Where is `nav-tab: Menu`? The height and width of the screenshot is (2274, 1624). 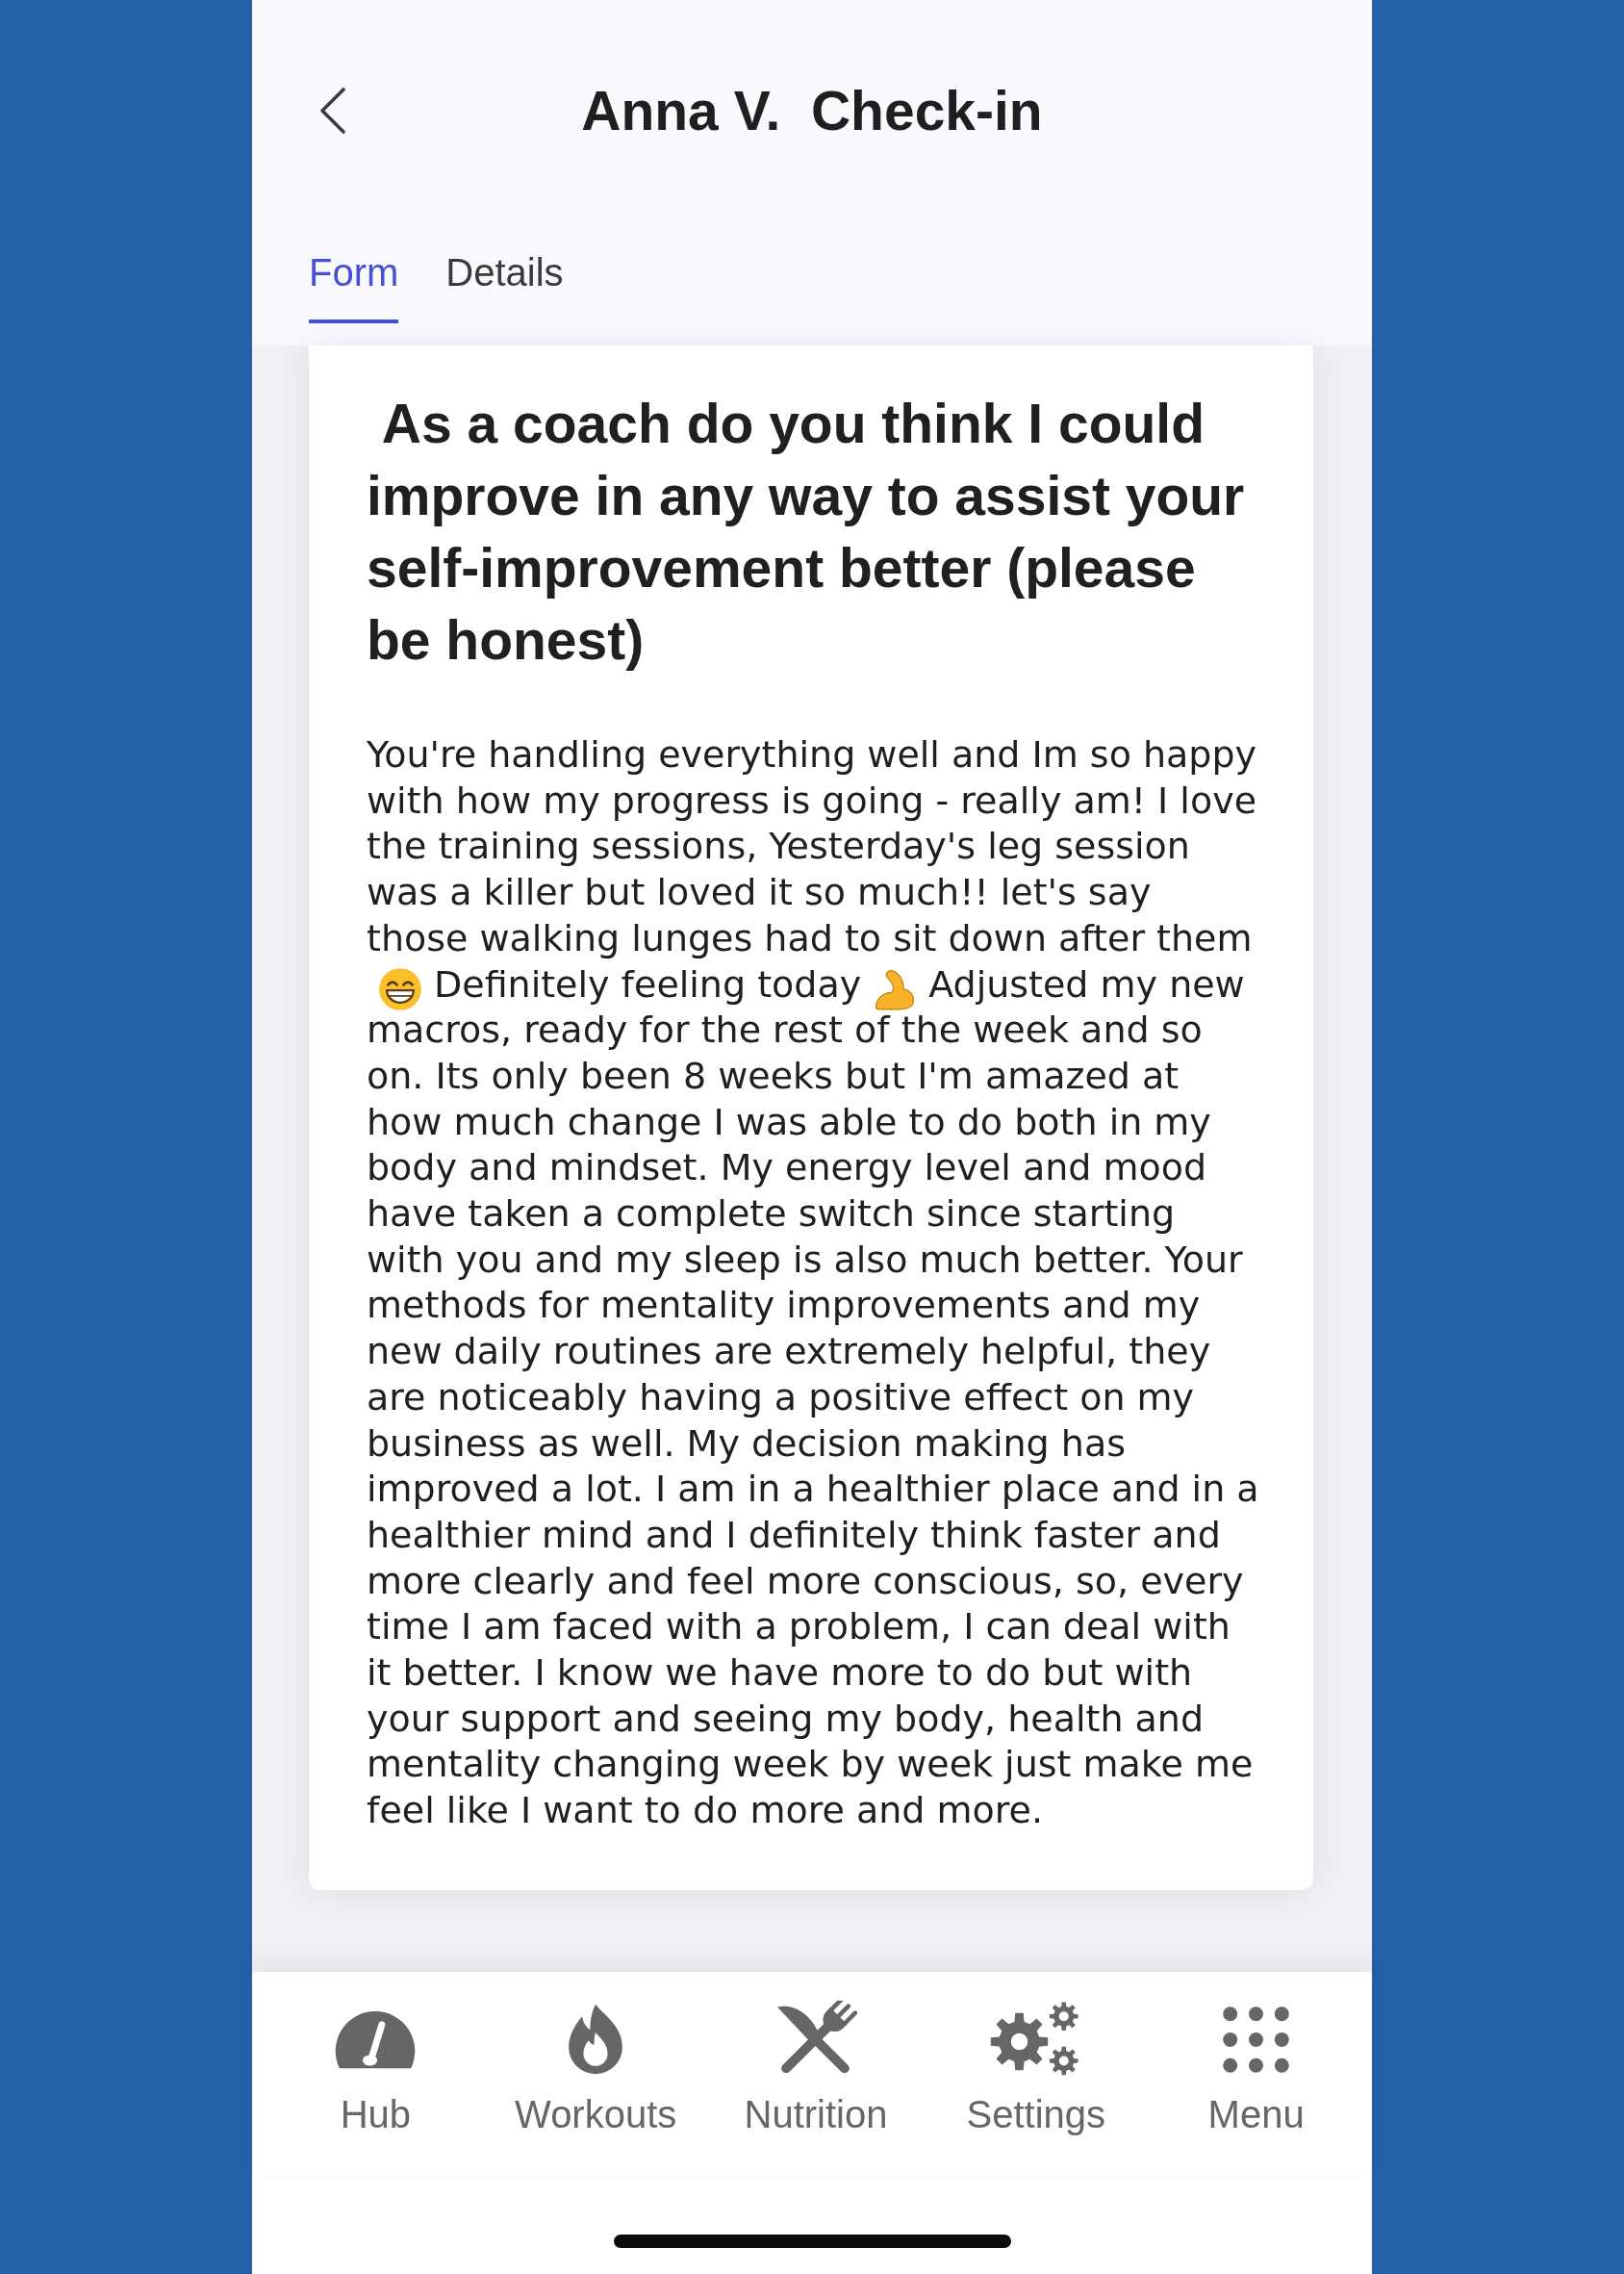 nav-tab: Menu is located at coordinates (1256, 2069).